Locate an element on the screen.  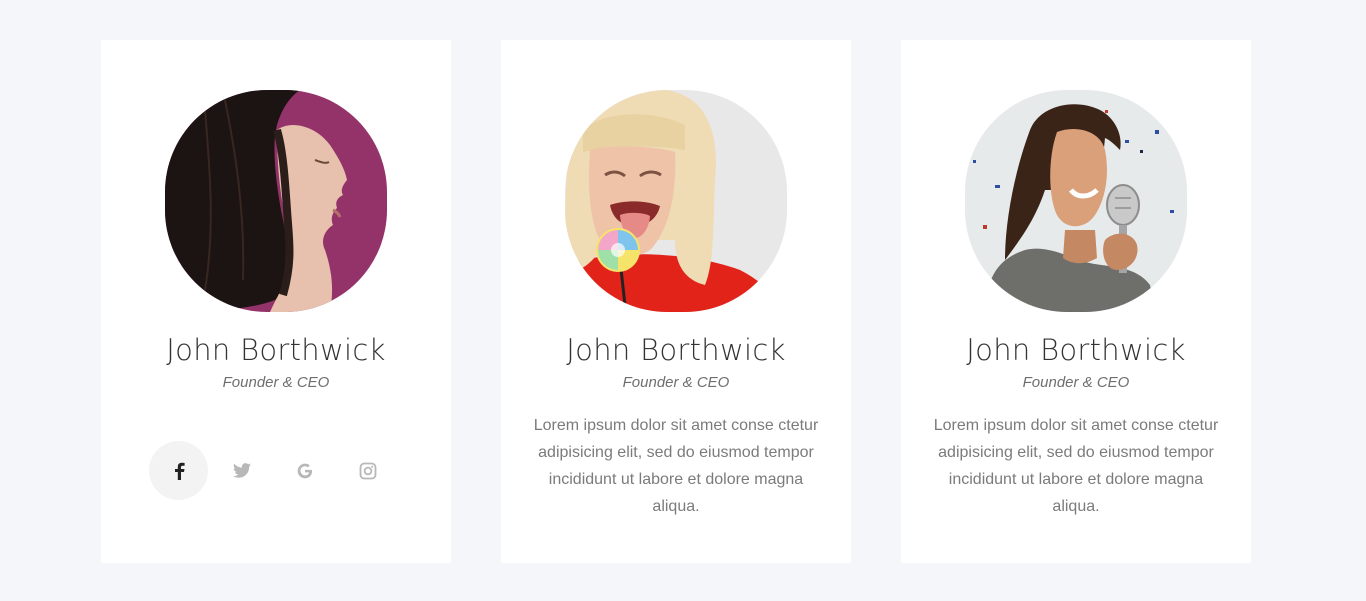
google-link is located at coordinates (304, 470).